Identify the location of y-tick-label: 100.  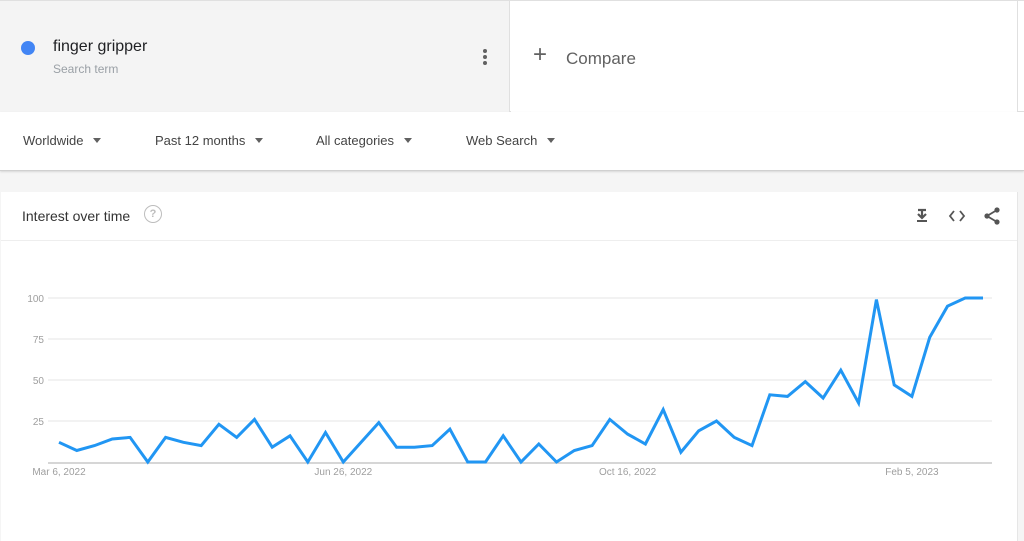
(35, 299).